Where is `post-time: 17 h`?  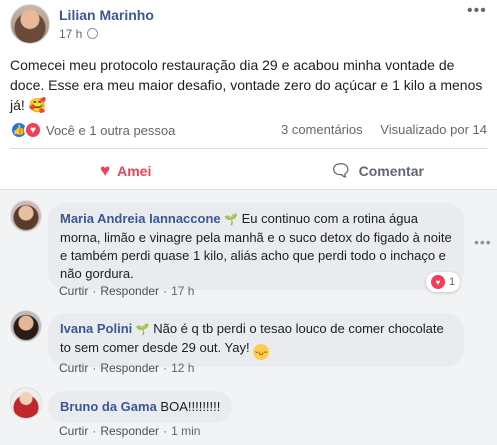 post-time: 17 h is located at coordinates (79, 34).